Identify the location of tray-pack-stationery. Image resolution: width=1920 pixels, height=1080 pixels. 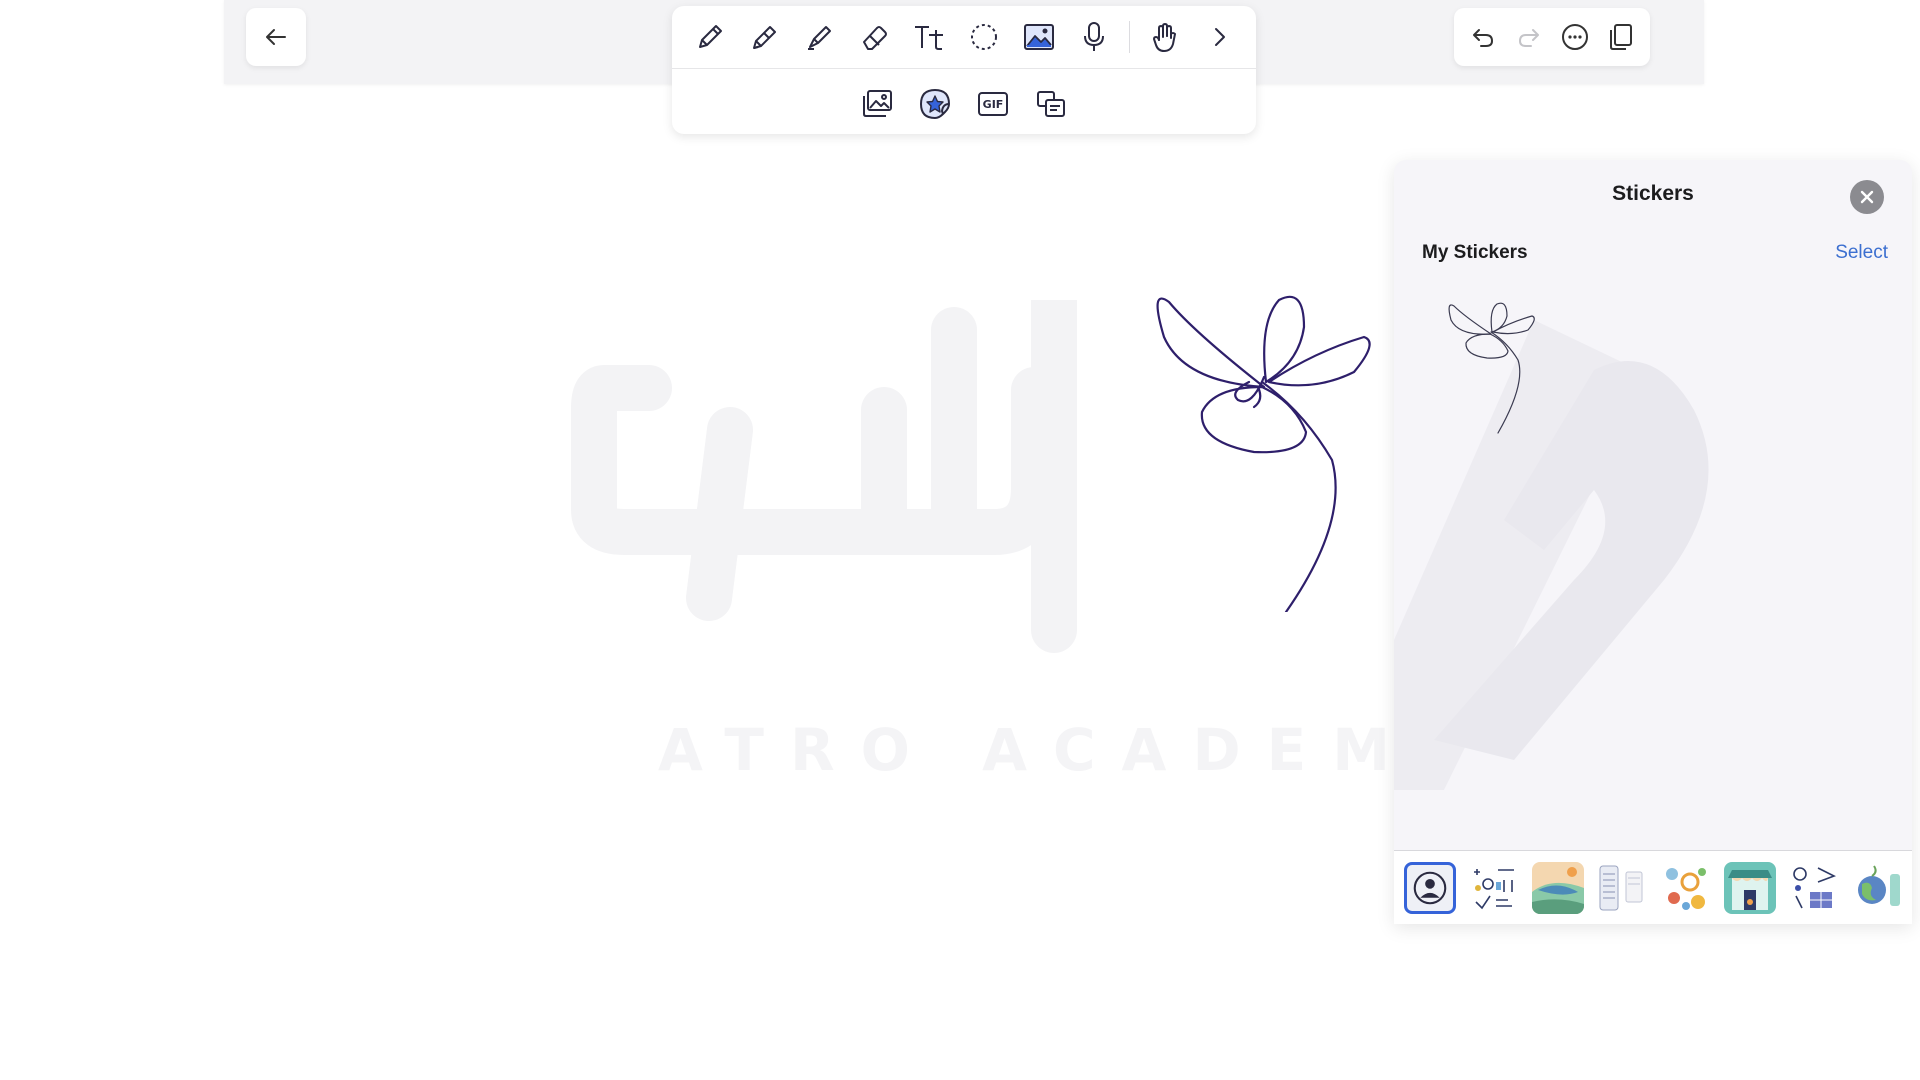
(1814, 887).